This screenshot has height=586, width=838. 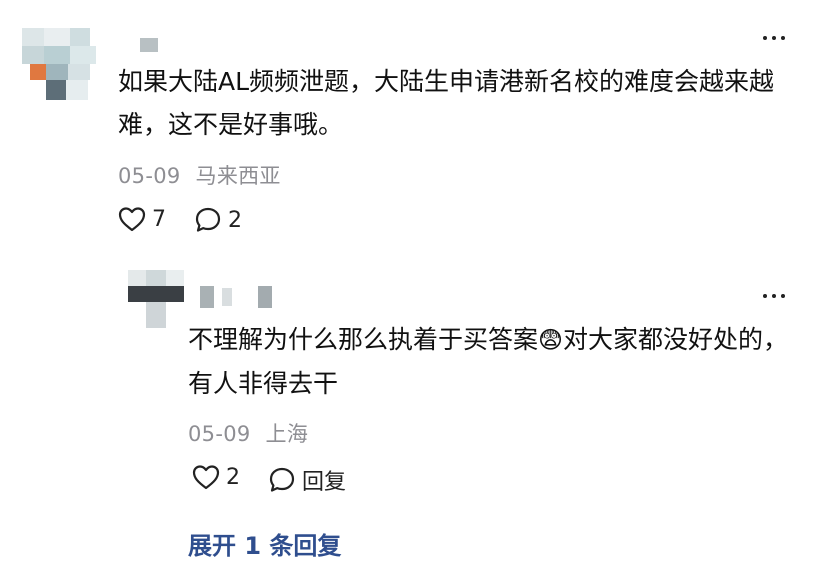 I want to click on reply-count-button: 2, so click(x=218, y=220).